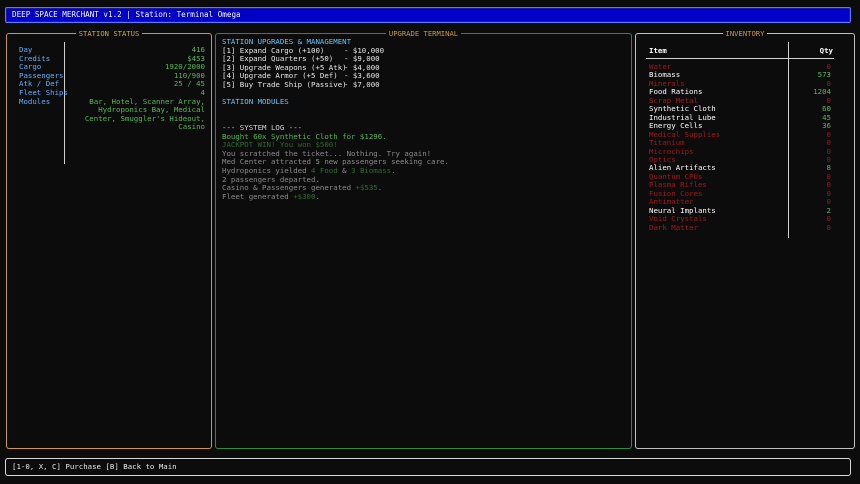 Image resolution: width=860 pixels, height=484 pixels. What do you see at coordinates (137, 84) in the screenshot?
I see `status-value: 25 / 45` at bounding box center [137, 84].